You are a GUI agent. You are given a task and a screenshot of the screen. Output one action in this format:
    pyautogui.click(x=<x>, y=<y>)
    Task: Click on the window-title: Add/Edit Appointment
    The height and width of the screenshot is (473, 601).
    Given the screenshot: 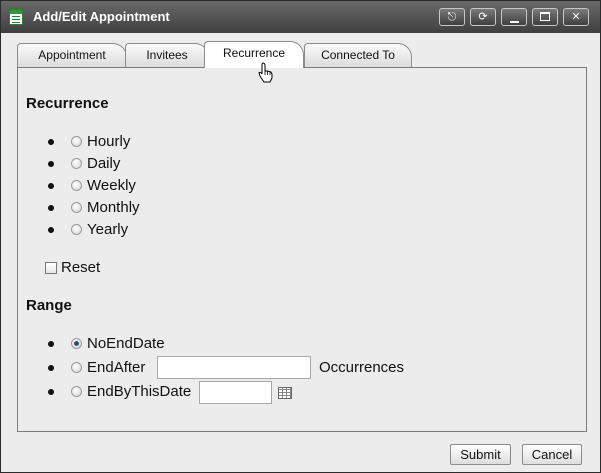 What is the action you would take?
    pyautogui.click(x=101, y=16)
    